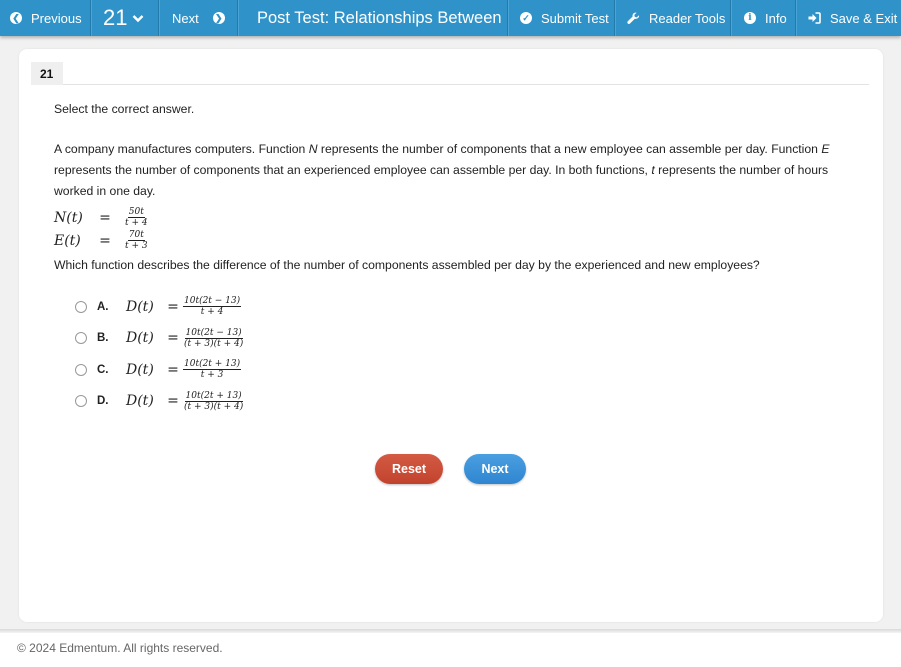 The width and height of the screenshot is (901, 667). I want to click on wrench-icon, so click(633, 18).